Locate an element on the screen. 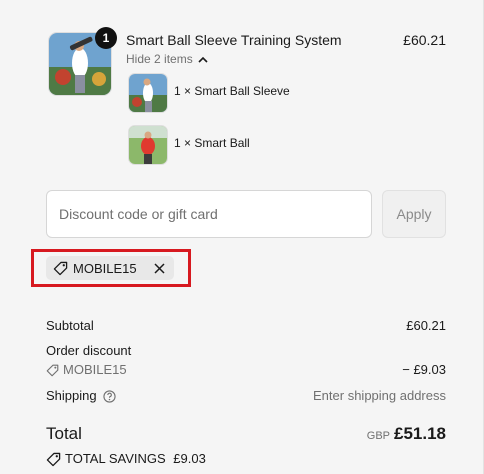 The image size is (484, 474). subtotal-value: £60.21 is located at coordinates (426, 325).